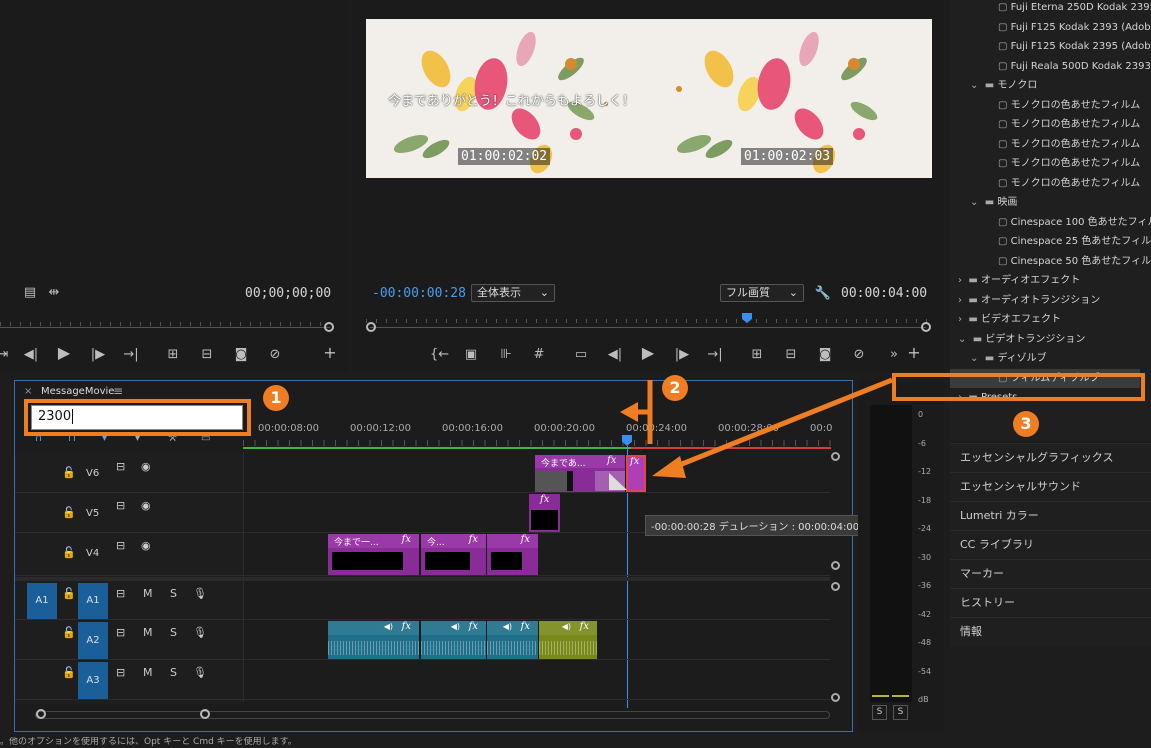 The width and height of the screenshot is (1151, 748). I want to click on zoom-dropdown: 全体表示 ⌄, so click(513, 293).